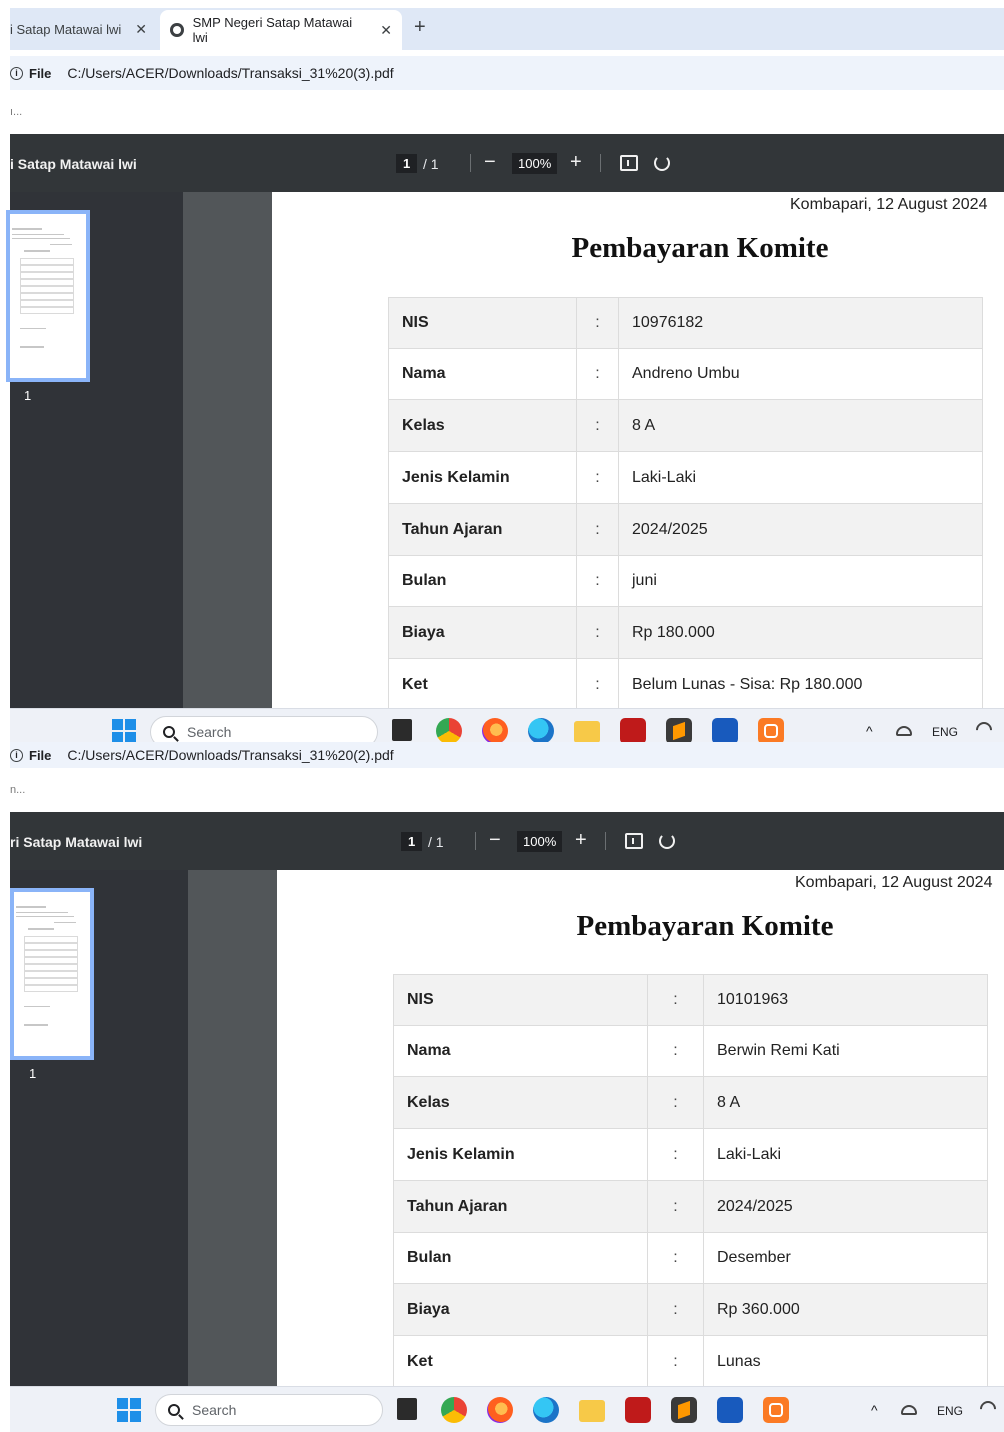 This screenshot has height=1432, width=1004. I want to click on globe-icon, so click(177, 30).